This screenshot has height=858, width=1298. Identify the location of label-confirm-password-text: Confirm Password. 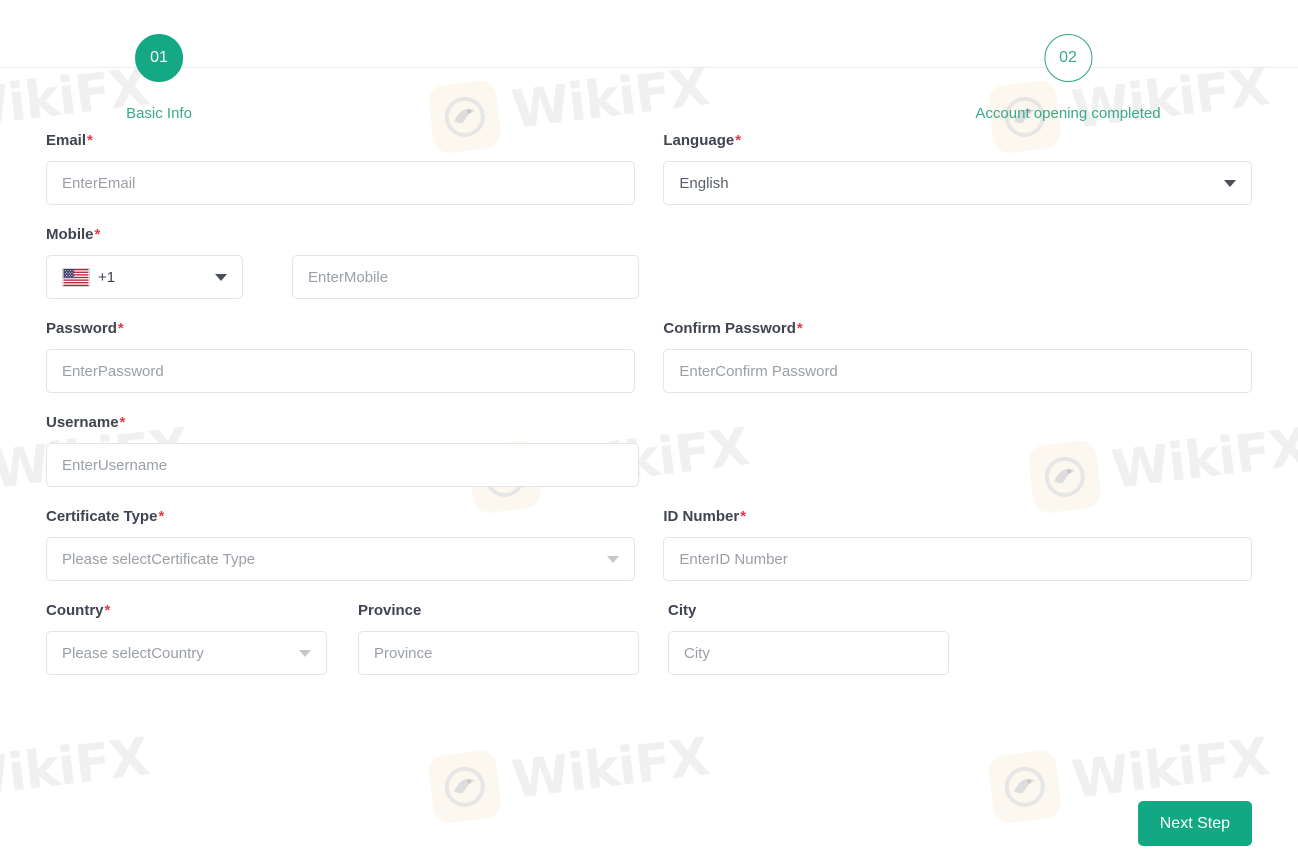
(729, 328).